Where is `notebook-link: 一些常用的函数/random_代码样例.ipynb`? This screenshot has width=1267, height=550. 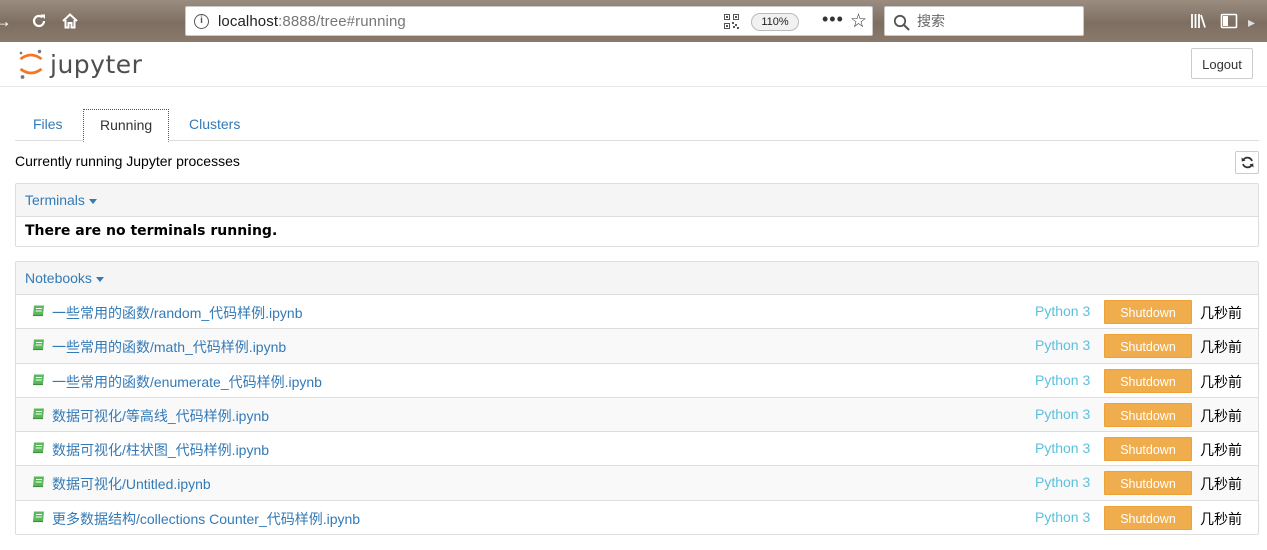 notebook-link: 一些常用的函数/random_代码样例.ipynb is located at coordinates (177, 313).